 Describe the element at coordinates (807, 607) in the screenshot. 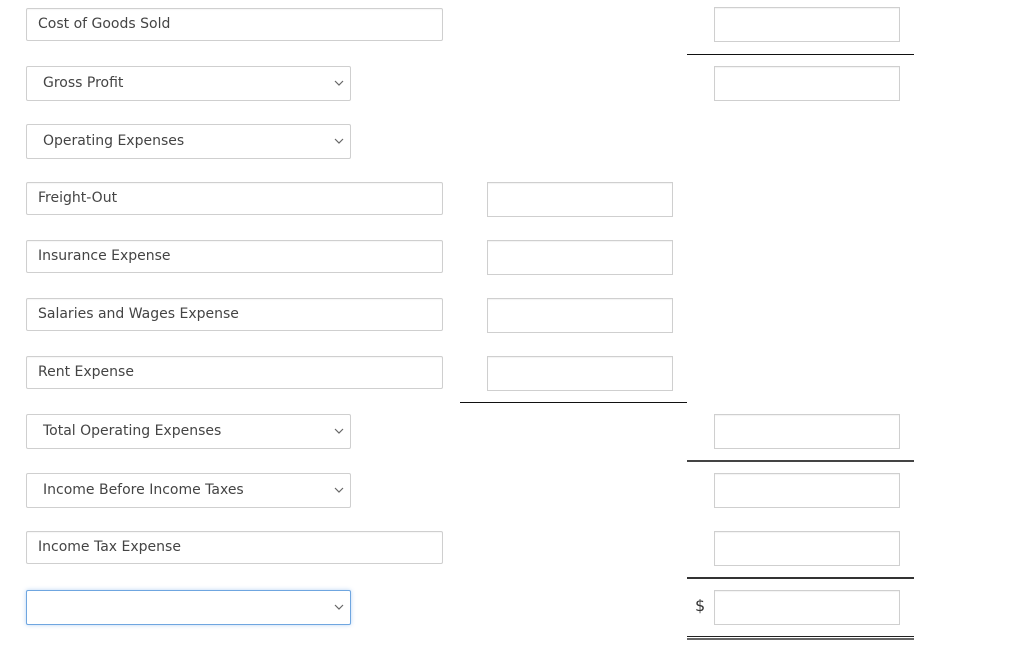

I see `amount-input-net-income` at that location.